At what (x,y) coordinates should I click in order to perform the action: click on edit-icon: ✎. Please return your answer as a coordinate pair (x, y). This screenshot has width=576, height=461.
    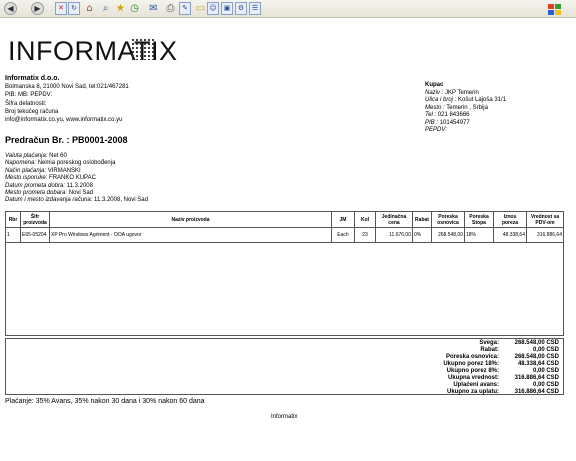
    Looking at the image, I should click on (185, 8).